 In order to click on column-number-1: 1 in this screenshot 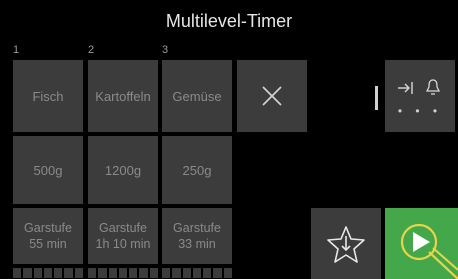, I will do `click(16, 50)`.